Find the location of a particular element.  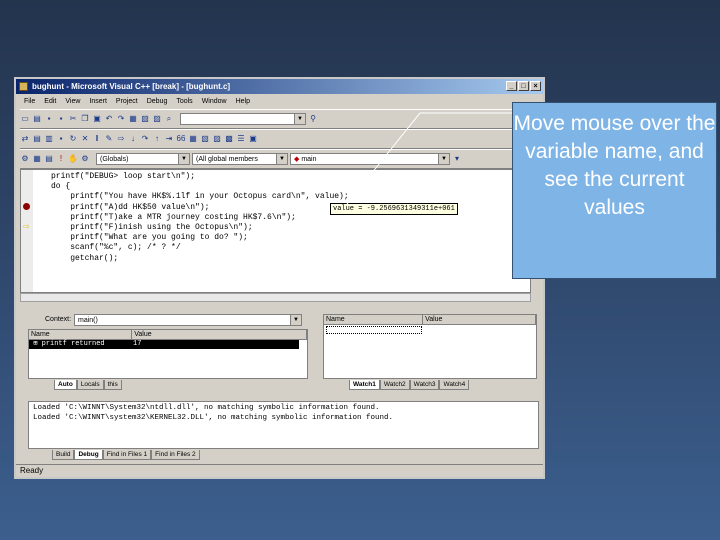

menu-debug: Debug is located at coordinates (157, 101).